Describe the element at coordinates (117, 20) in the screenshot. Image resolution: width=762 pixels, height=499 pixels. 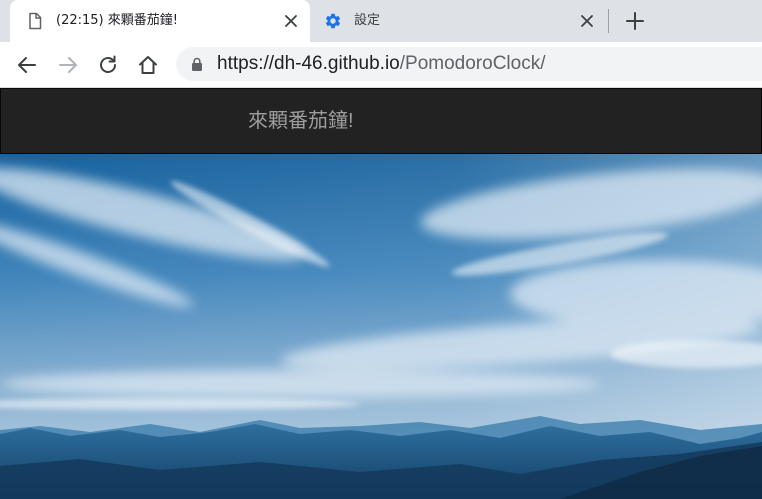
I see `tab-title: (22:15) 來顆番茄鐘!` at that location.